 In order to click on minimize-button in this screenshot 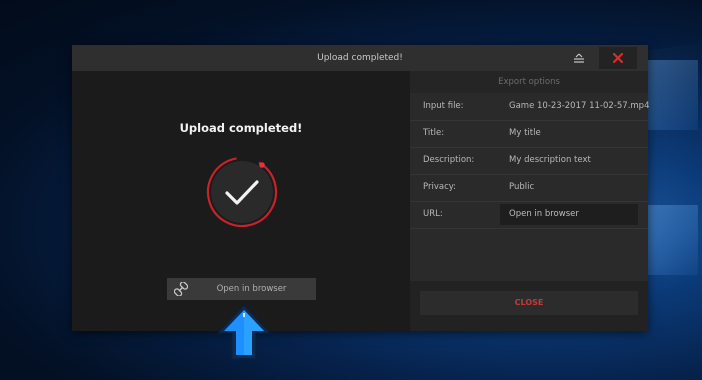, I will do `click(579, 58)`.